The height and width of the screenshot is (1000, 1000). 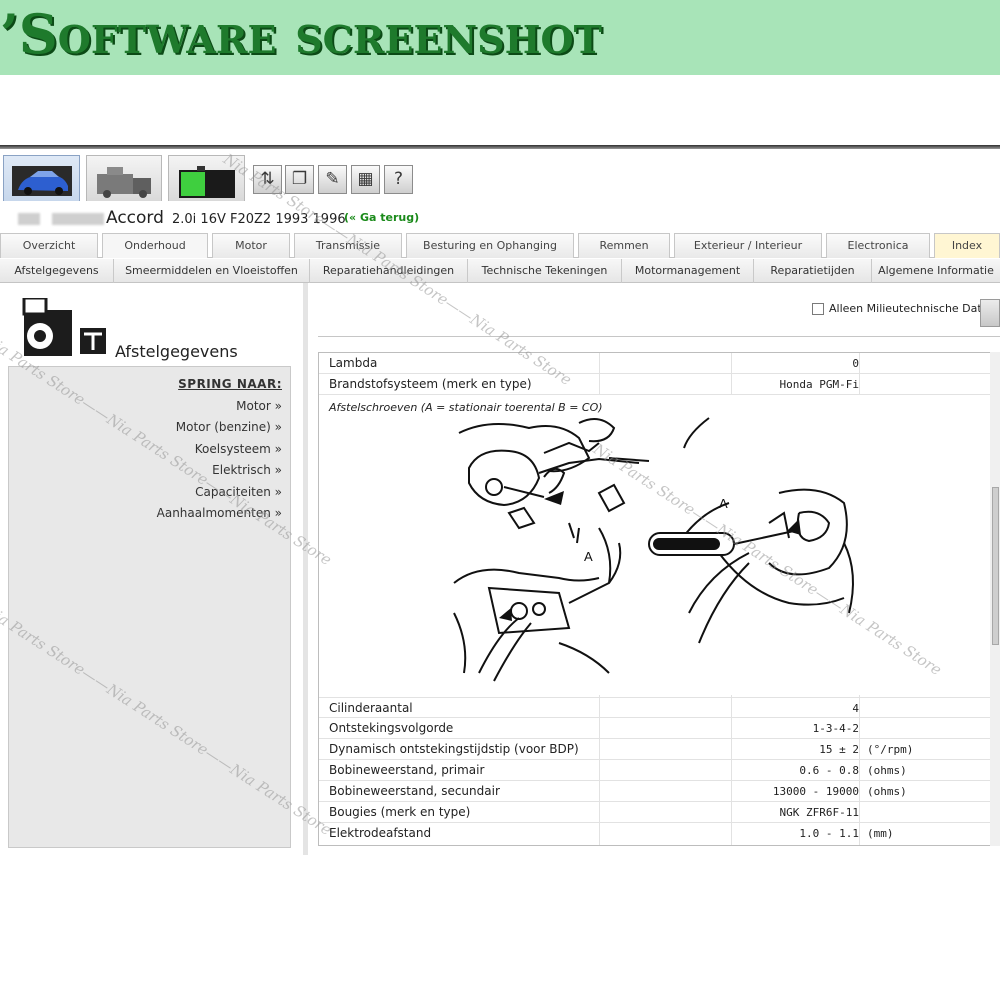 I want to click on header-separator, so click(x=659, y=336).